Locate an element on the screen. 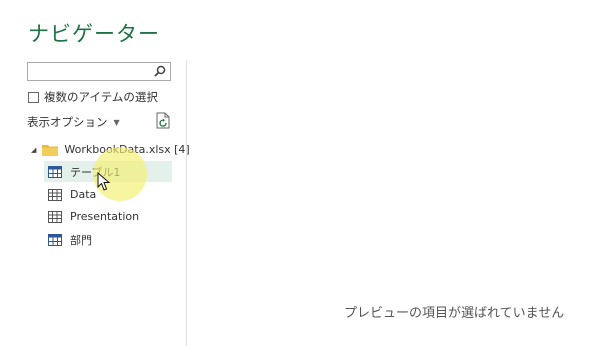 This screenshot has height=346, width=615. tree-item-presentation: Presentation is located at coordinates (108, 216).